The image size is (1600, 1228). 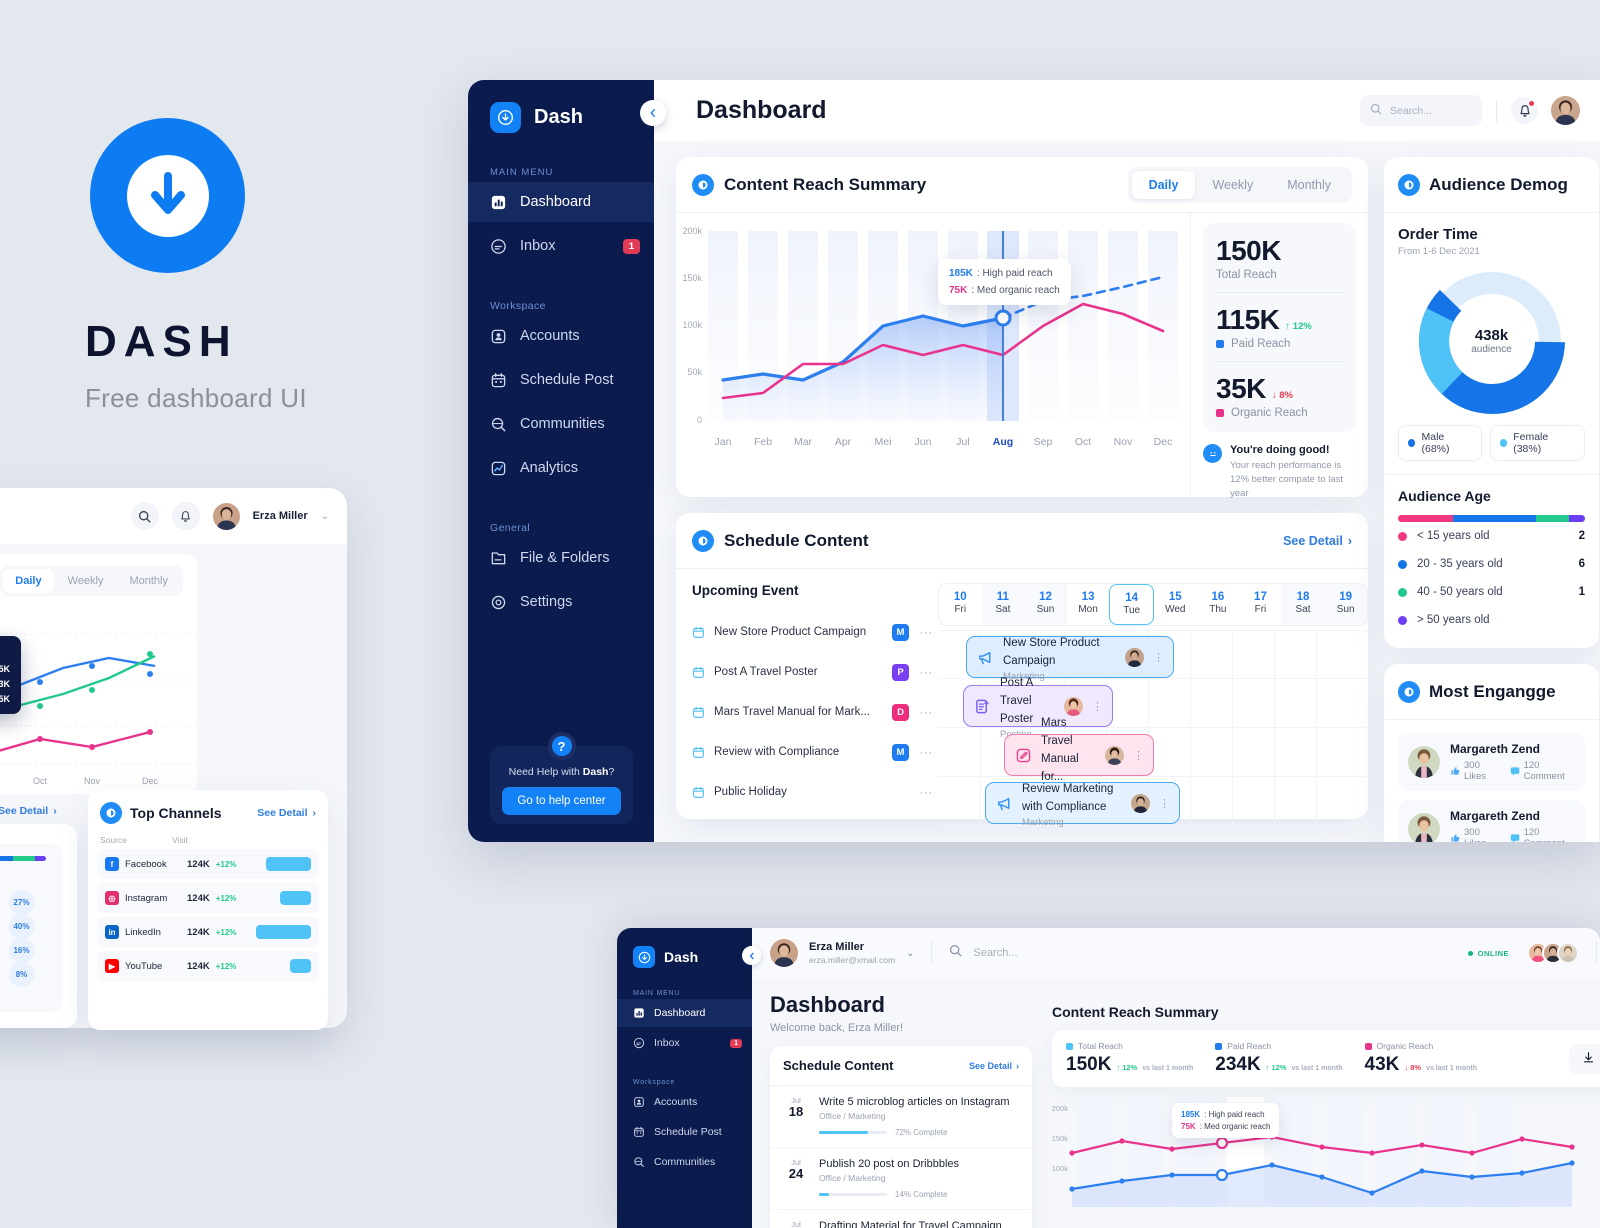 I want to click on upcoming-event-item: New Store Product Campaign M ···, so click(x=813, y=632).